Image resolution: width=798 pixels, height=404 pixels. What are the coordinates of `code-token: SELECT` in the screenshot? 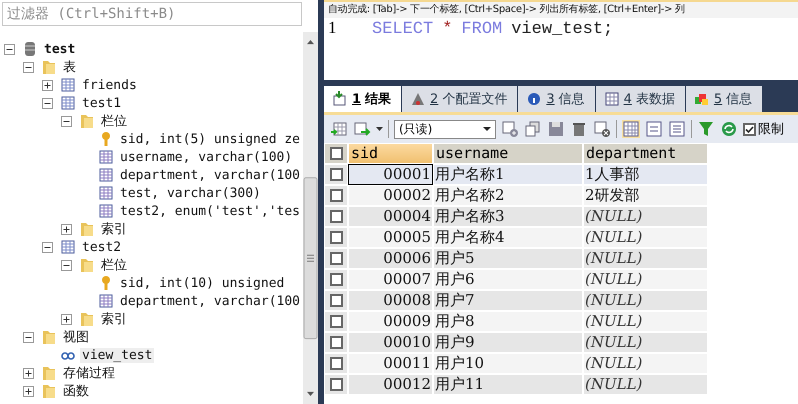 It's located at (403, 29).